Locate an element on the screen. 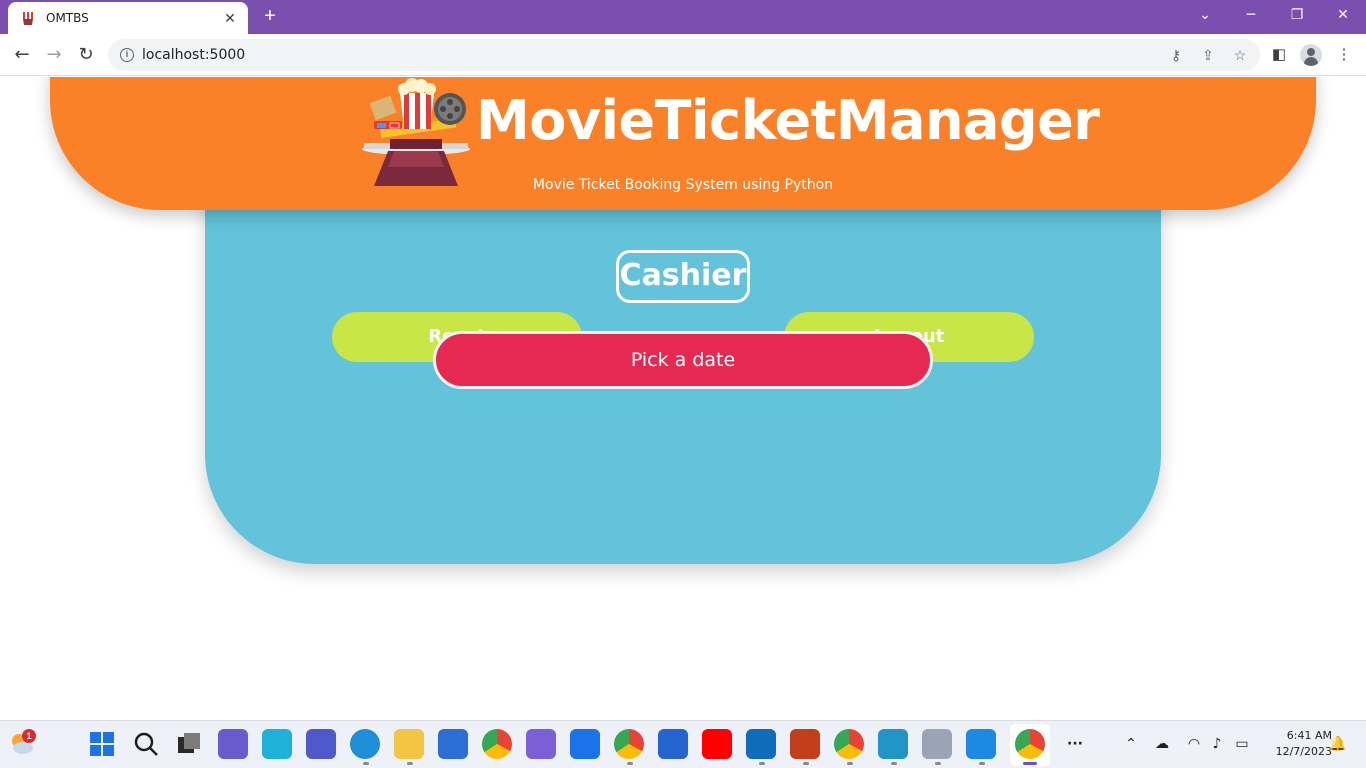 This screenshot has width=1366, height=768. search-icon is located at coordinates (146, 744).